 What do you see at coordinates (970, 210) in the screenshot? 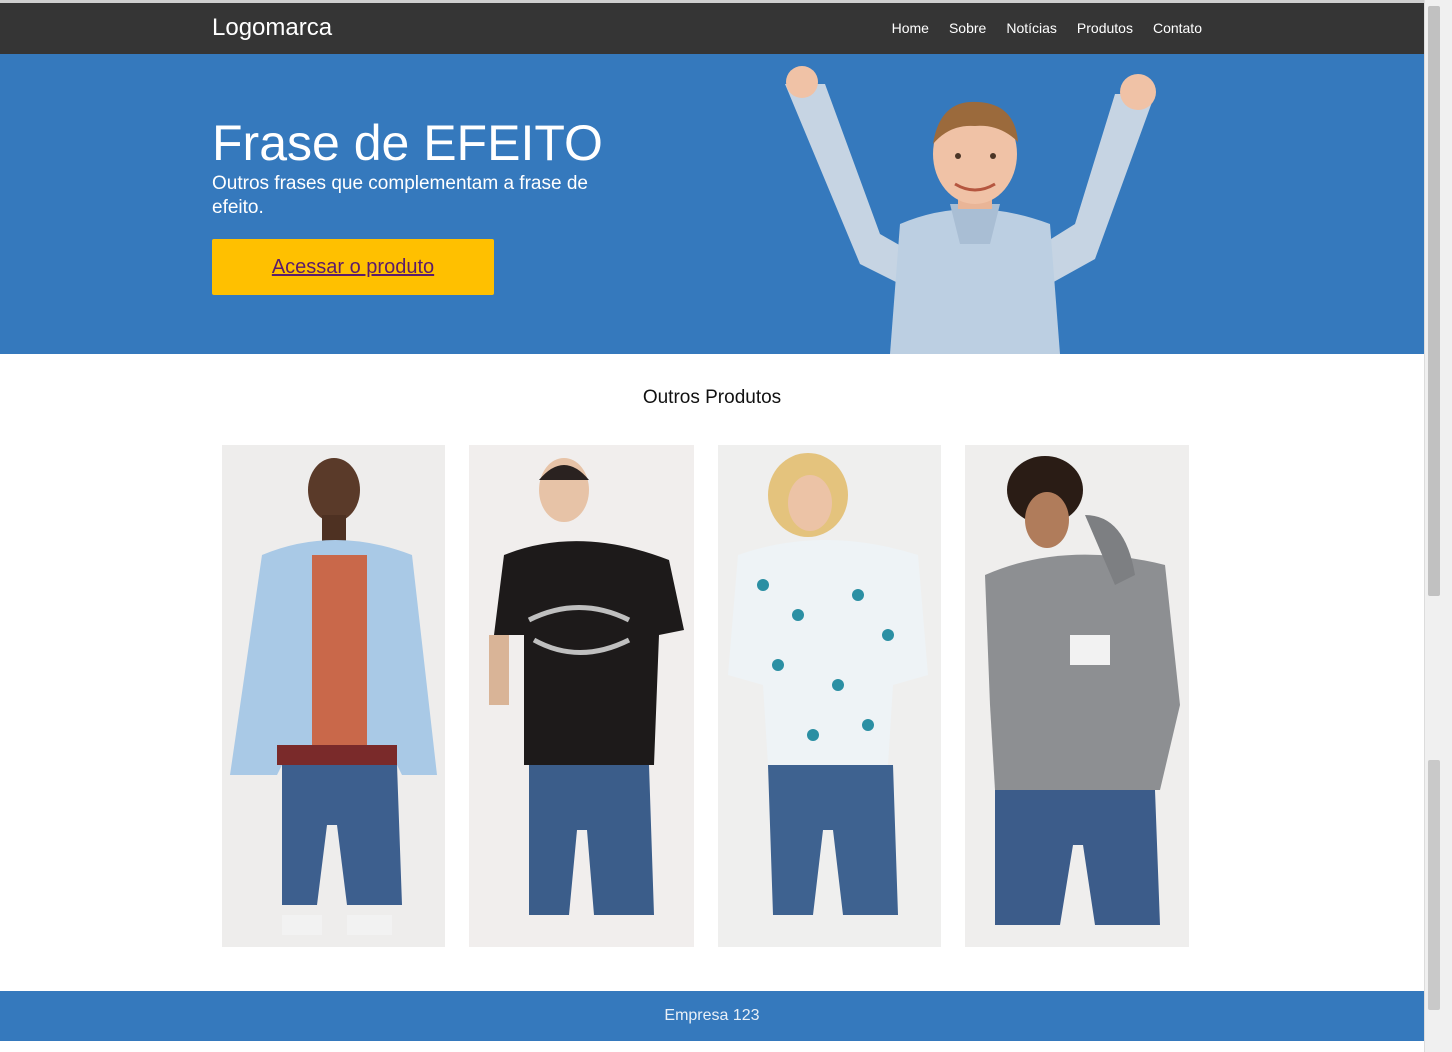
I see `hero-person-image` at bounding box center [970, 210].